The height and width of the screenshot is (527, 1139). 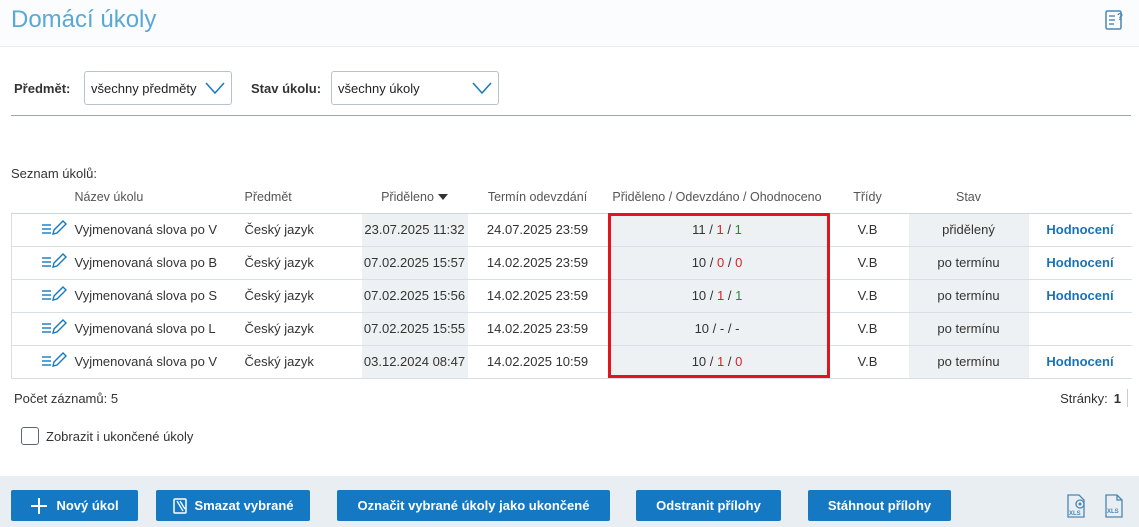 I want to click on col-action, so click(x=1080, y=197).